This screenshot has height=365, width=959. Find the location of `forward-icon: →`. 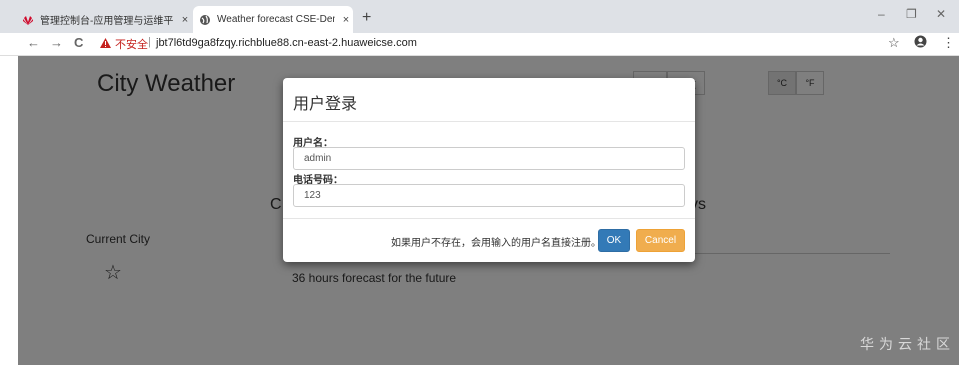

forward-icon: → is located at coordinates (56, 42).